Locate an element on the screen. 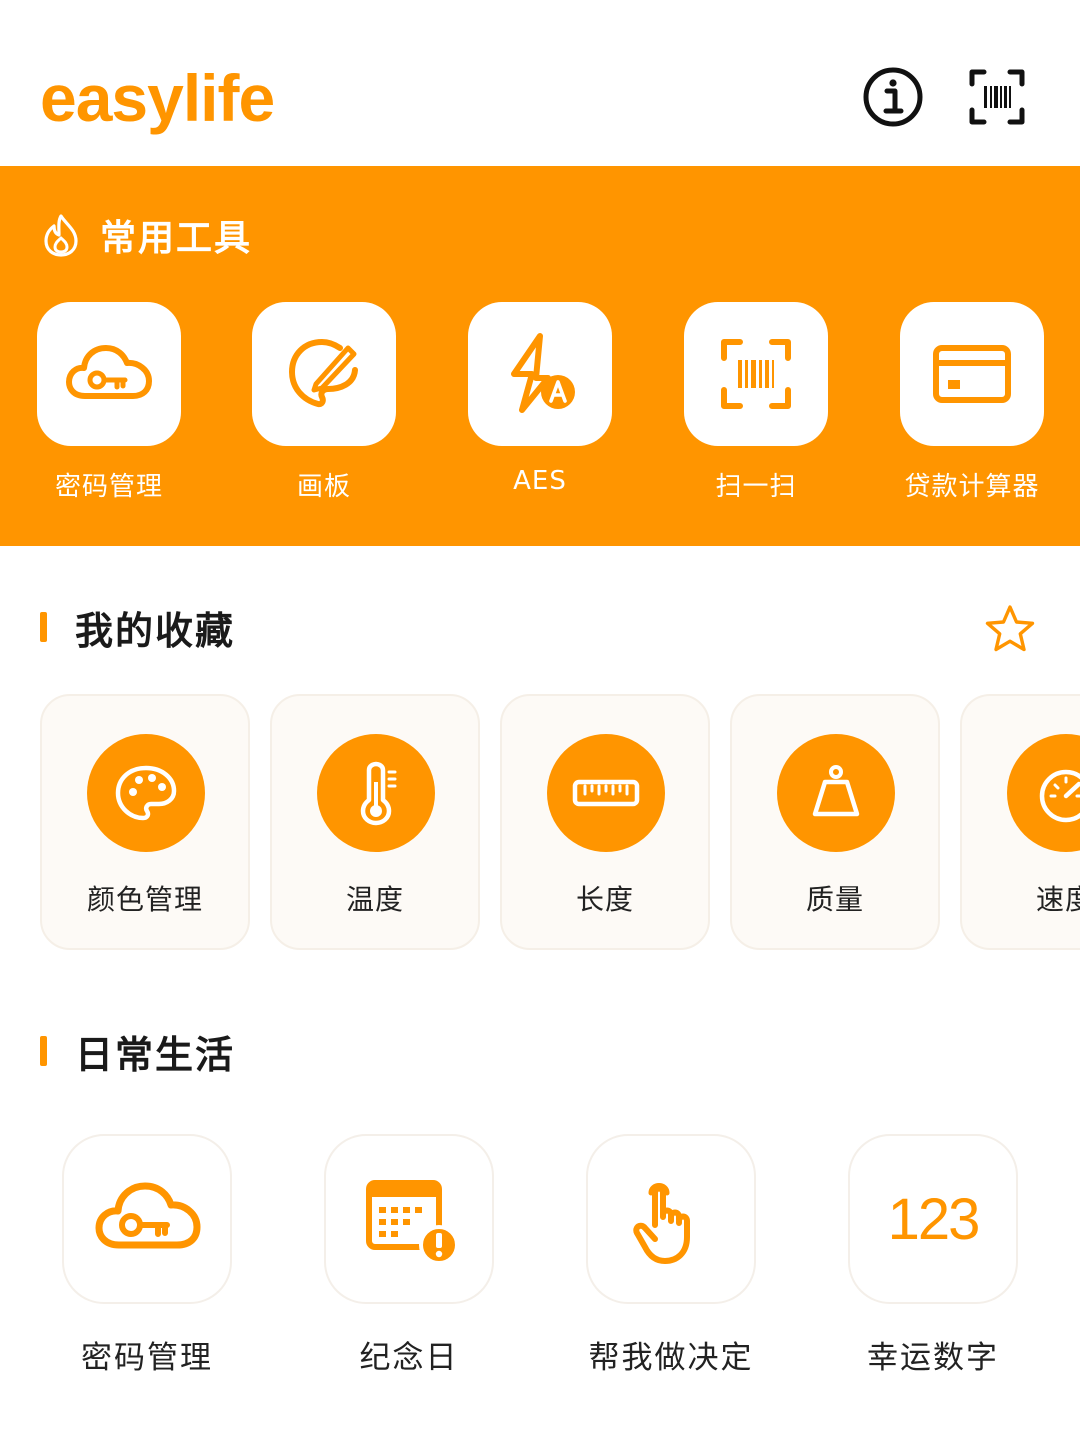 The width and height of the screenshot is (1080, 1440). lucky-number-glyph: 123 is located at coordinates (933, 1219).